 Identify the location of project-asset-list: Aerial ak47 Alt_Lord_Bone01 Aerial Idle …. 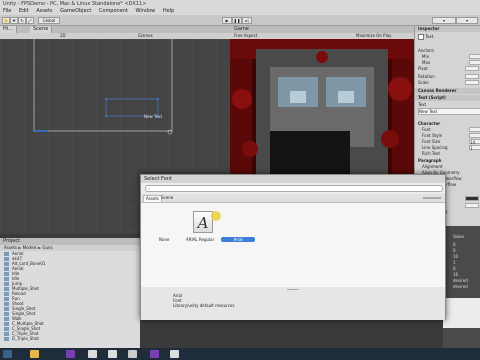
(70, 299).